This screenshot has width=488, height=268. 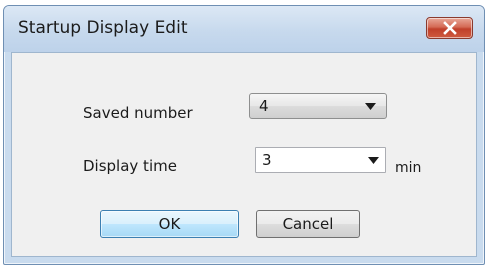 I want to click on window-title: Startup Display Edit, so click(x=103, y=28).